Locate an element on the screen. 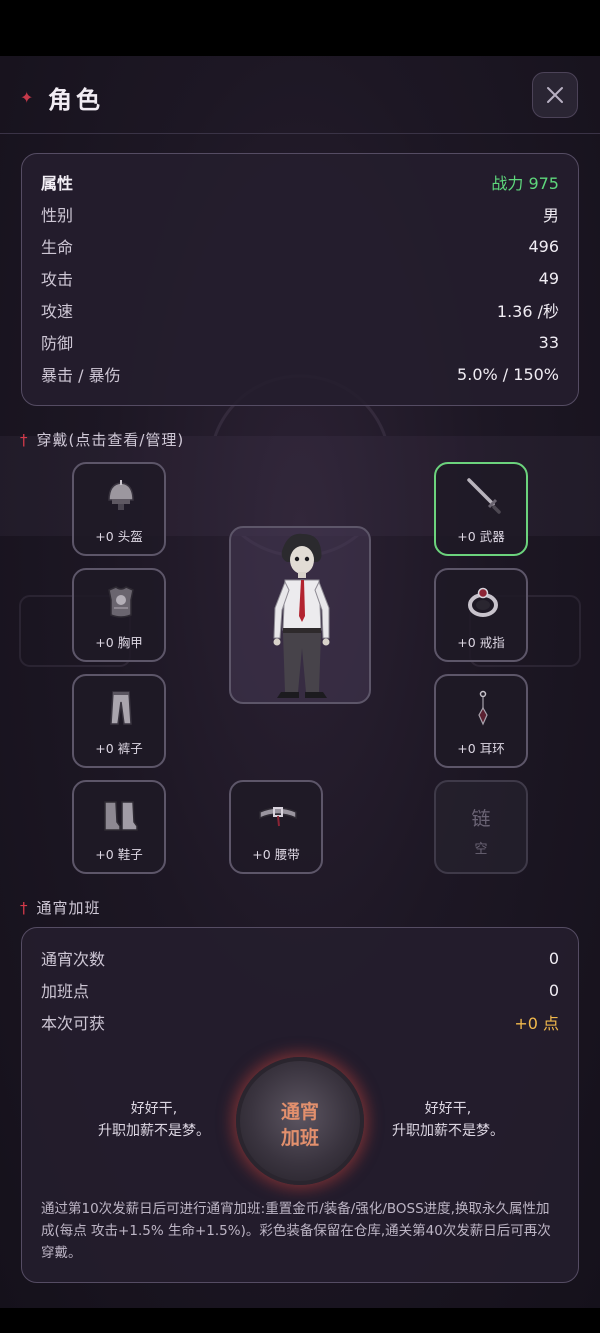  stat-value: 男 is located at coordinates (550, 215).